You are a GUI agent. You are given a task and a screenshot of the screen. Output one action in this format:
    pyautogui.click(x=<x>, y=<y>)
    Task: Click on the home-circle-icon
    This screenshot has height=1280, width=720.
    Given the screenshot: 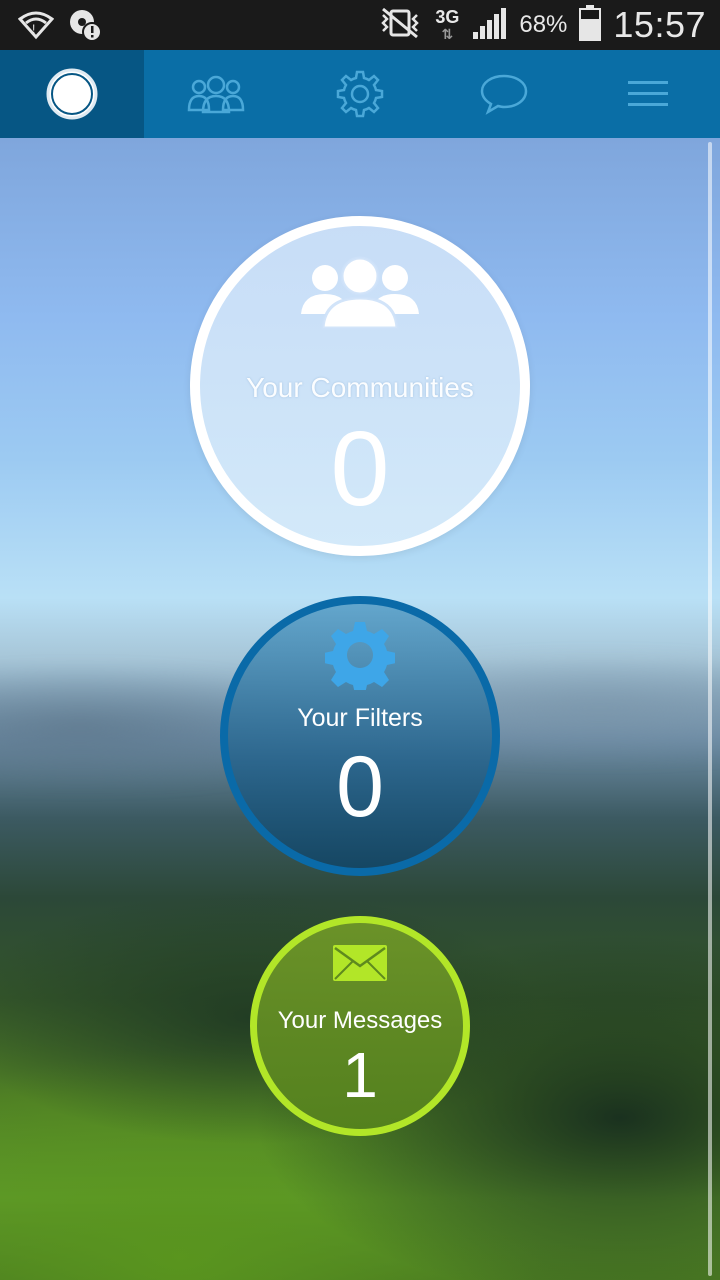 What is the action you would take?
    pyautogui.click(x=72, y=94)
    